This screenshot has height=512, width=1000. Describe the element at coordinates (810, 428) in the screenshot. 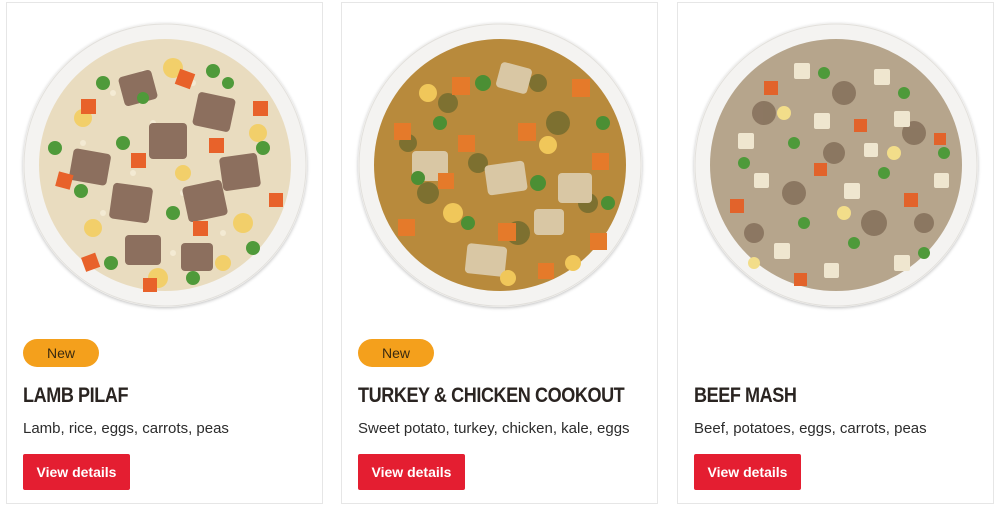

I see `product-ingredients: Beef, potatoes, eggs, carrots, peas` at that location.